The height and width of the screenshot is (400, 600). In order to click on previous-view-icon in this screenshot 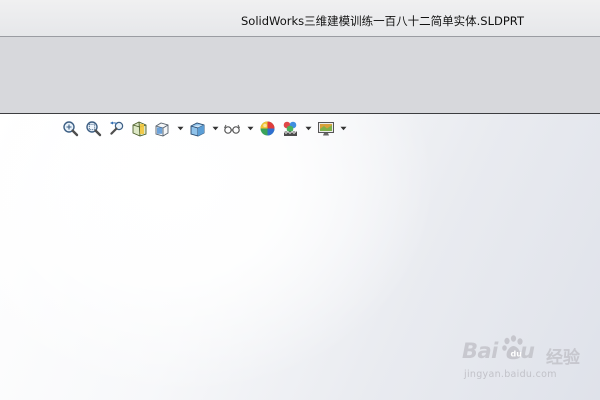, I will do `click(116, 128)`.